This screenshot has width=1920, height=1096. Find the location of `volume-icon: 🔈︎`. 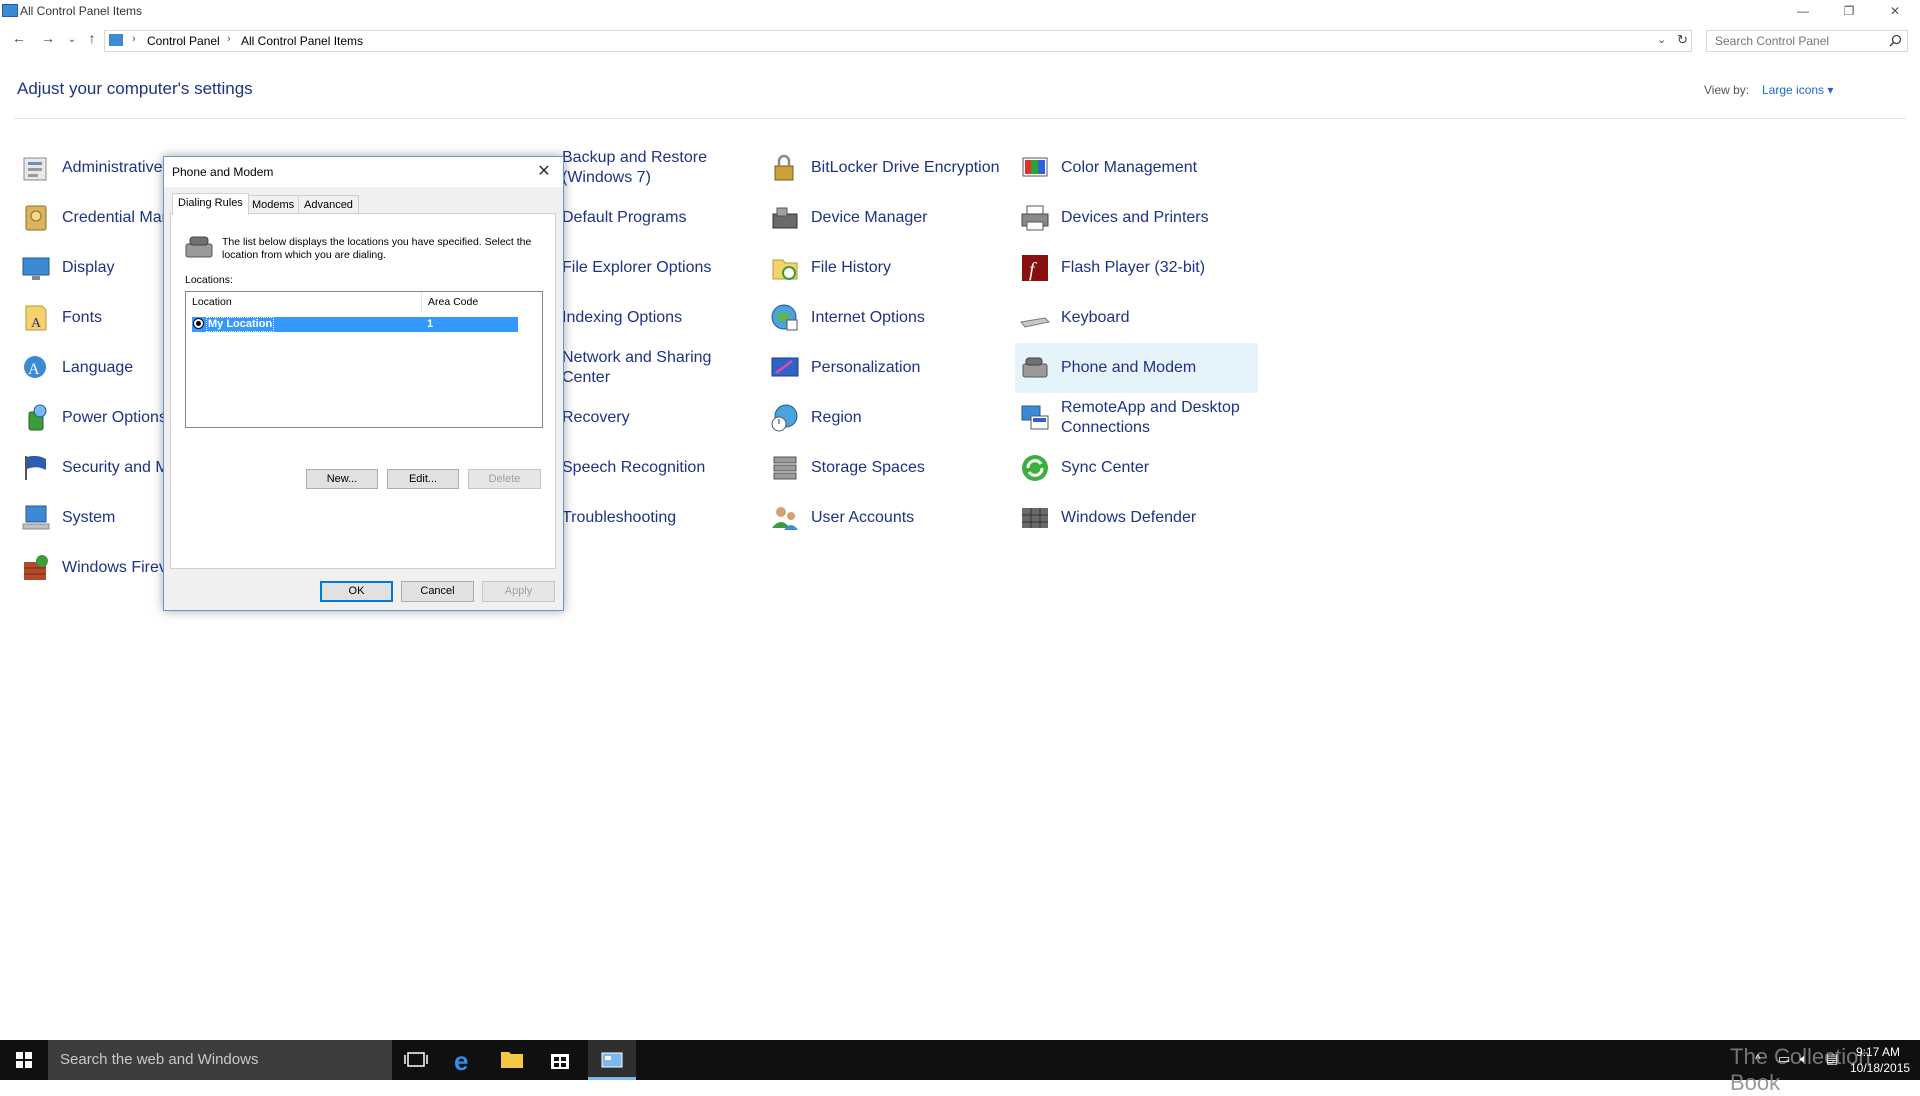

volume-icon: 🔈︎ is located at coordinates (1804, 1059).